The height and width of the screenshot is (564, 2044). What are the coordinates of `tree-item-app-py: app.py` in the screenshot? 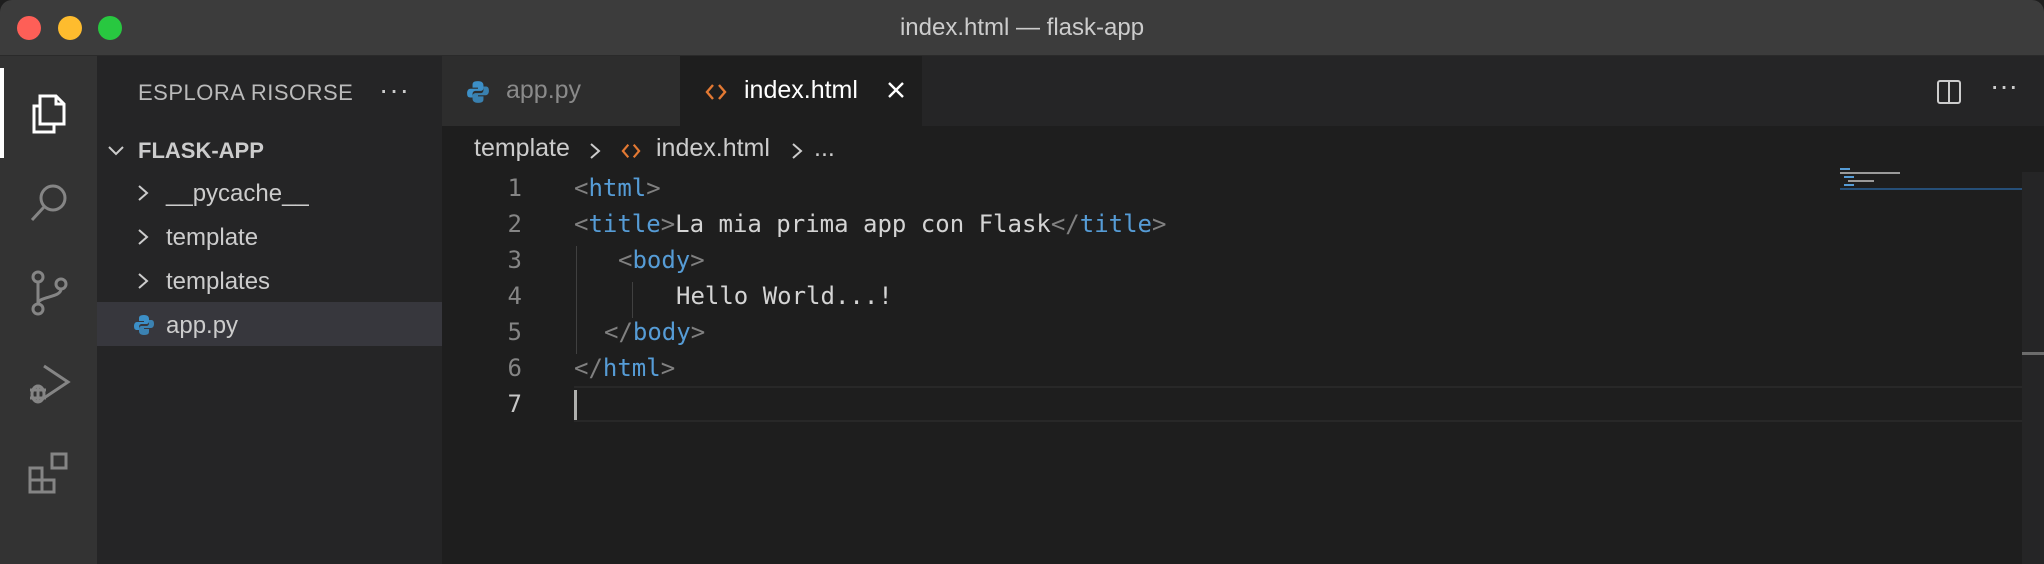 It's located at (269, 324).